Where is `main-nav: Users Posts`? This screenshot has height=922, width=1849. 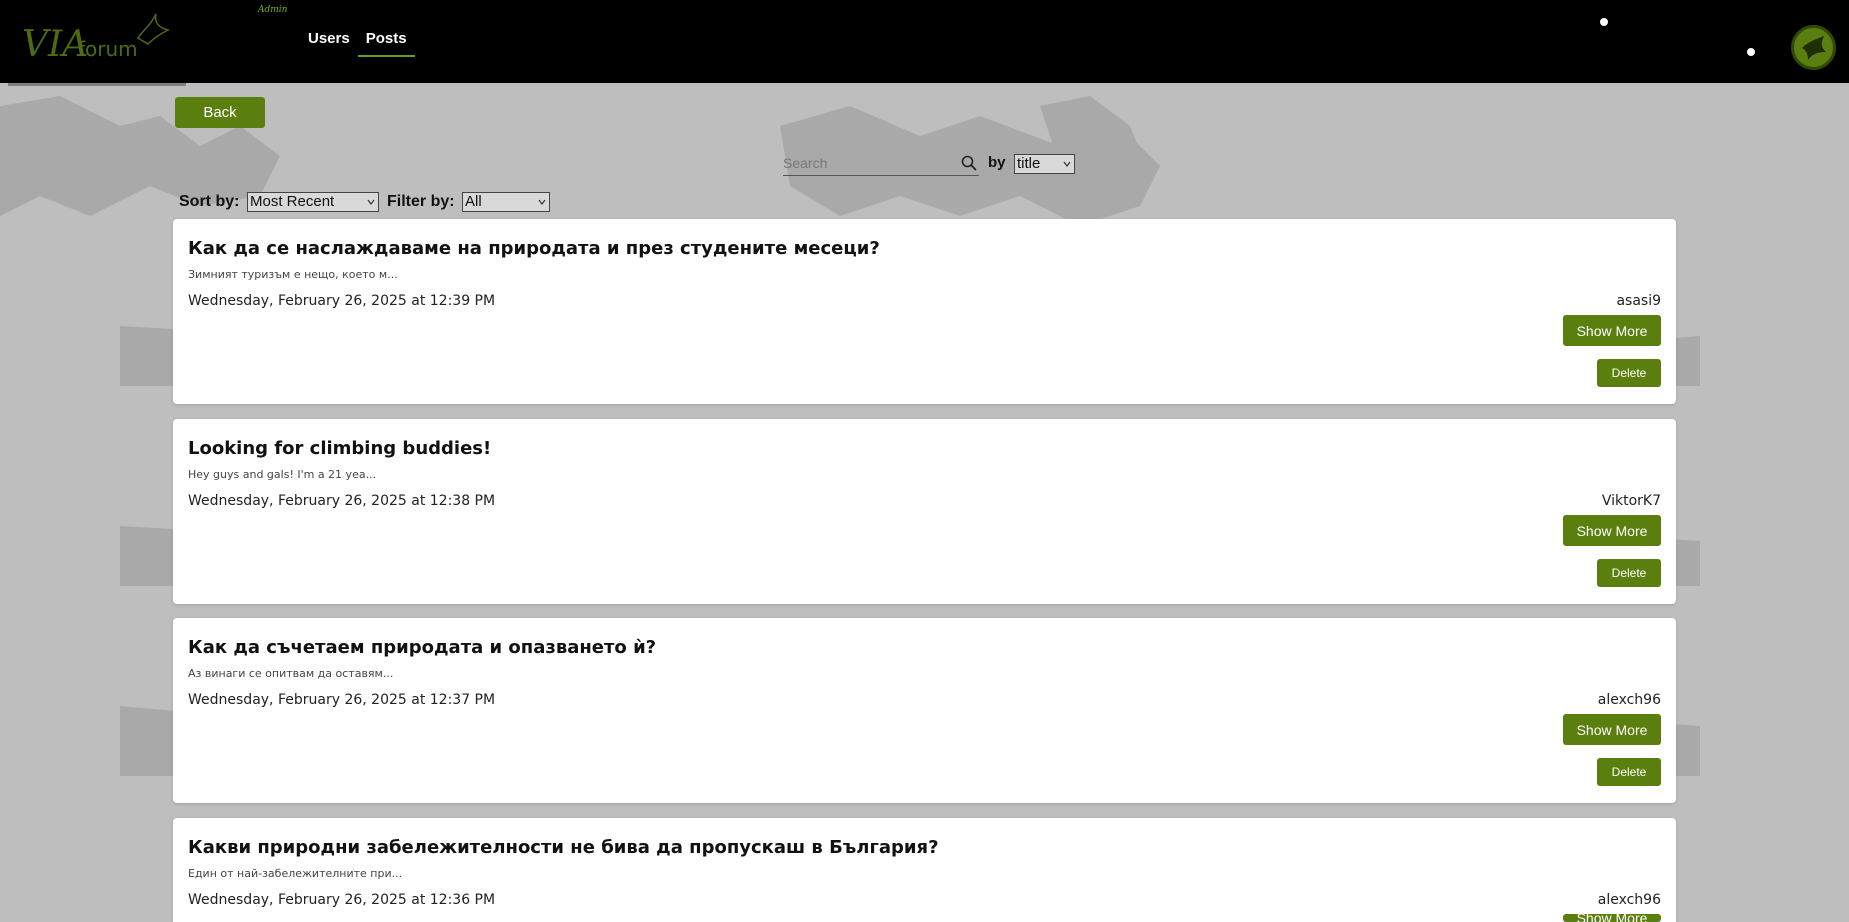
main-nav: Users Posts is located at coordinates (357, 41).